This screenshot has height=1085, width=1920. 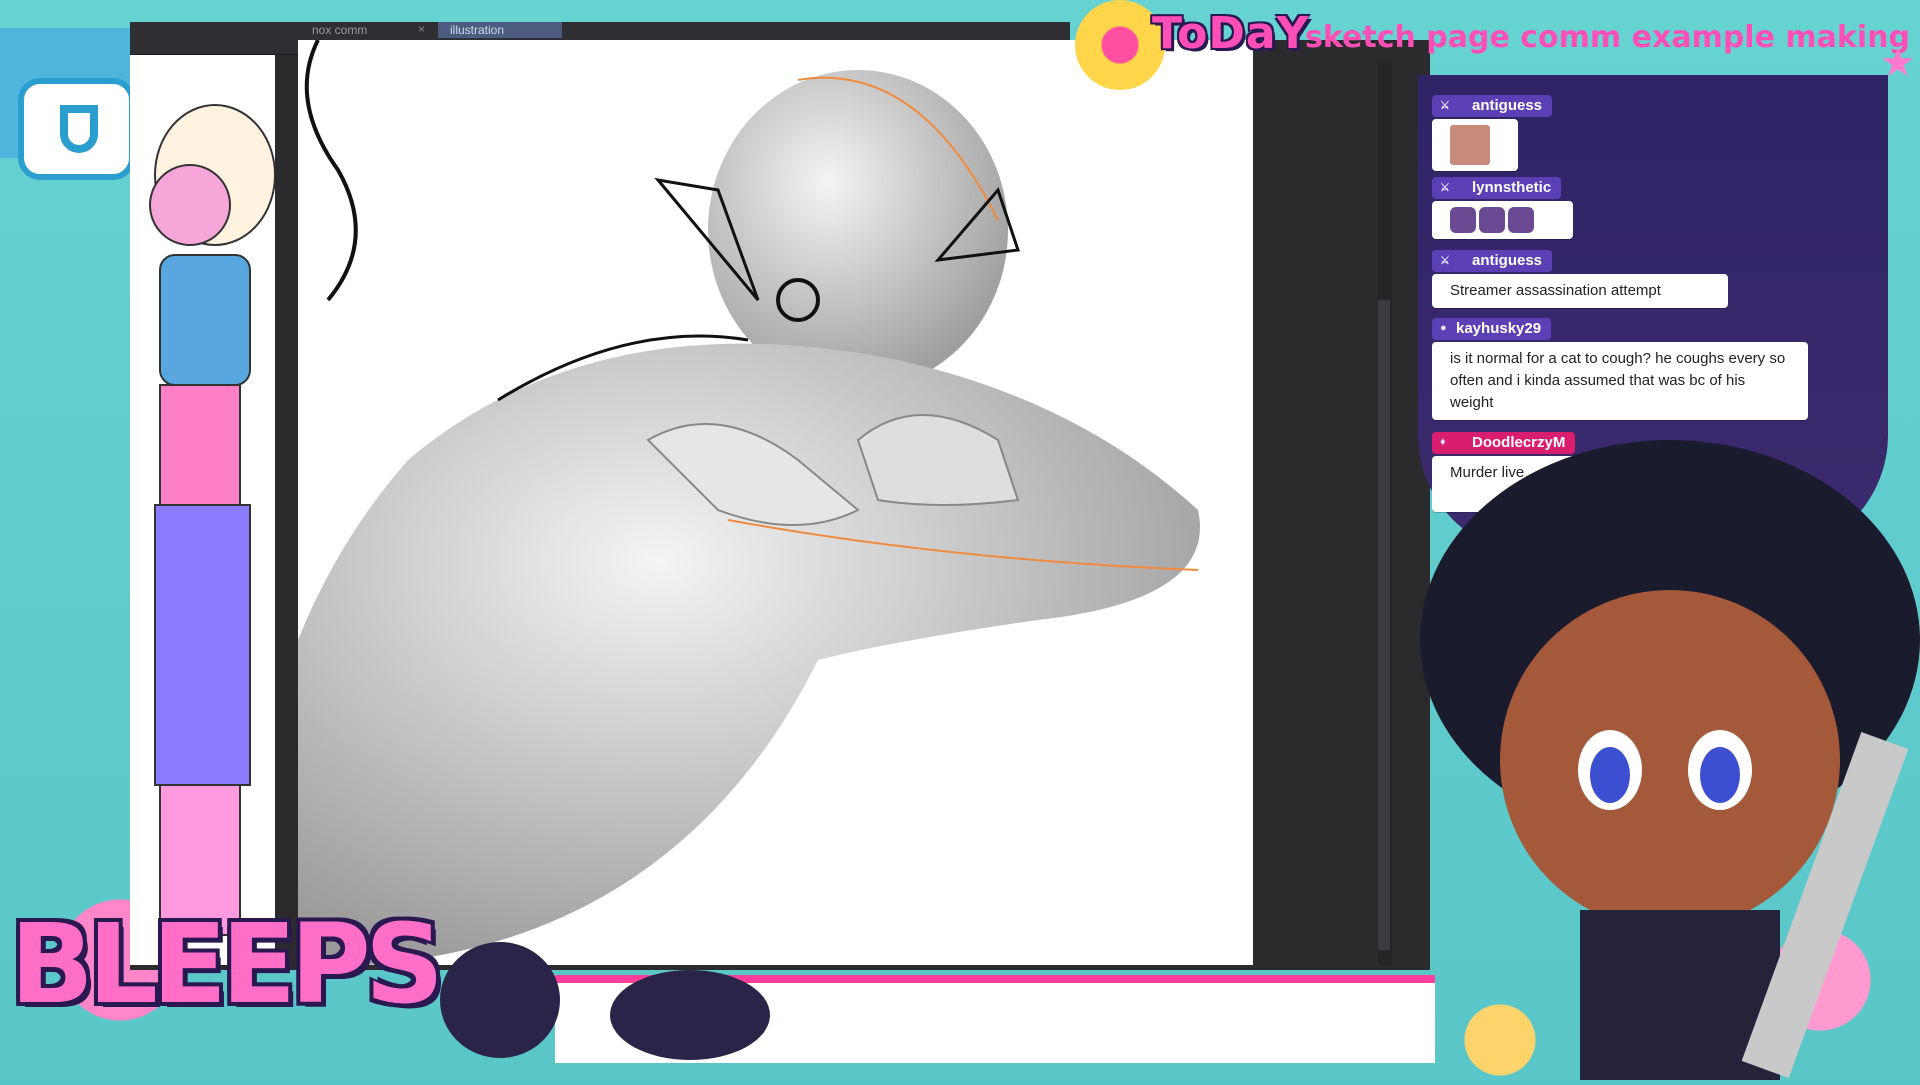 I want to click on tab-close-icon: ×, so click(x=421, y=29).